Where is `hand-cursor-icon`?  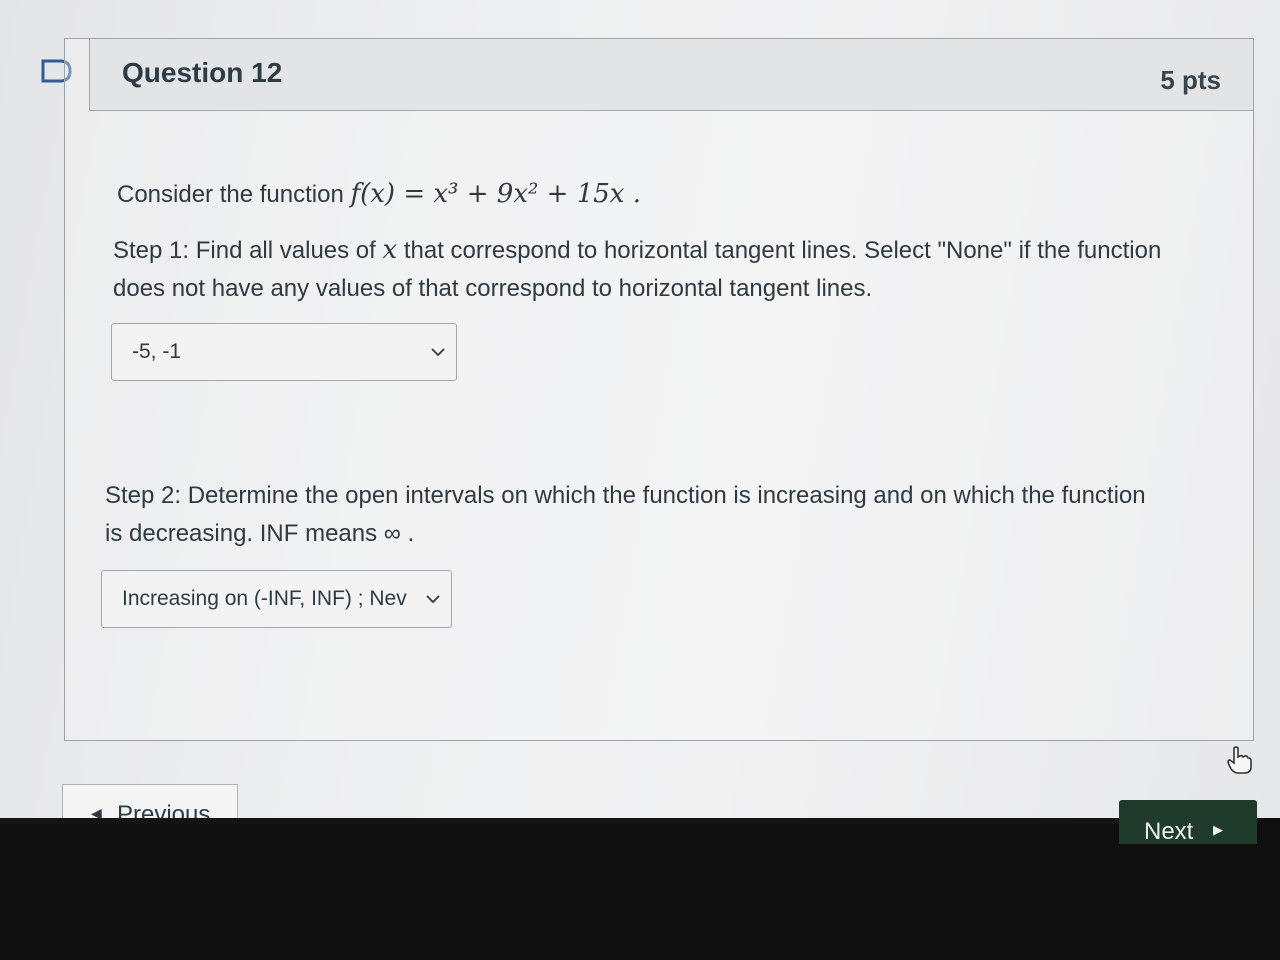
hand-cursor-icon is located at coordinates (1239, 760).